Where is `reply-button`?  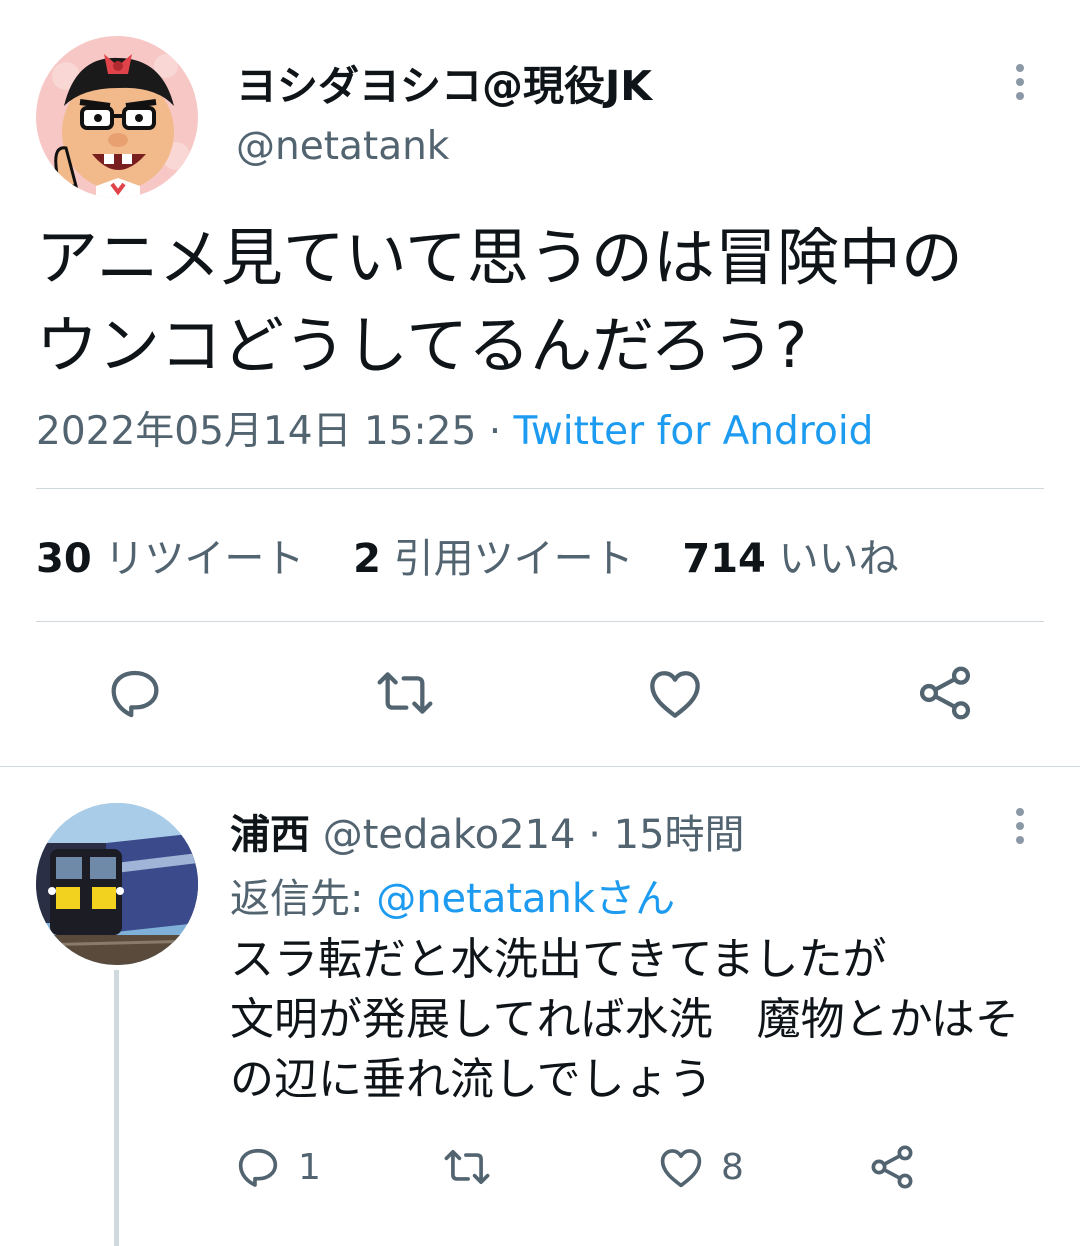
reply-button is located at coordinates (135, 693).